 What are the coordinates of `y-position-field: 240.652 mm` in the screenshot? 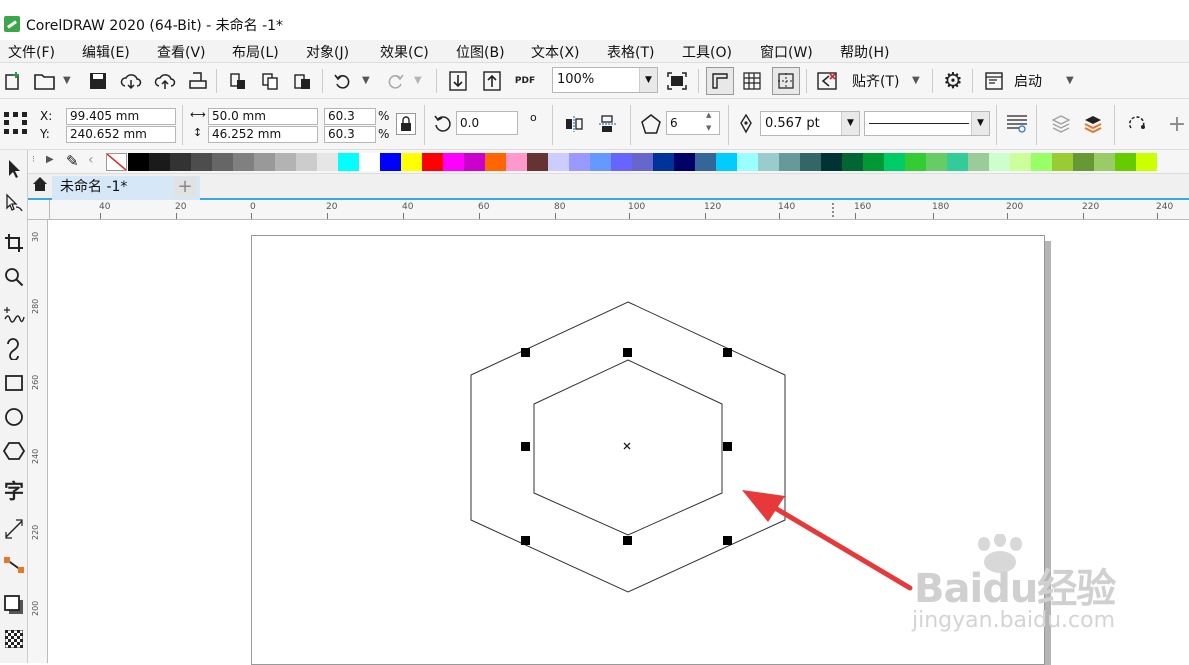 It's located at (121, 134).